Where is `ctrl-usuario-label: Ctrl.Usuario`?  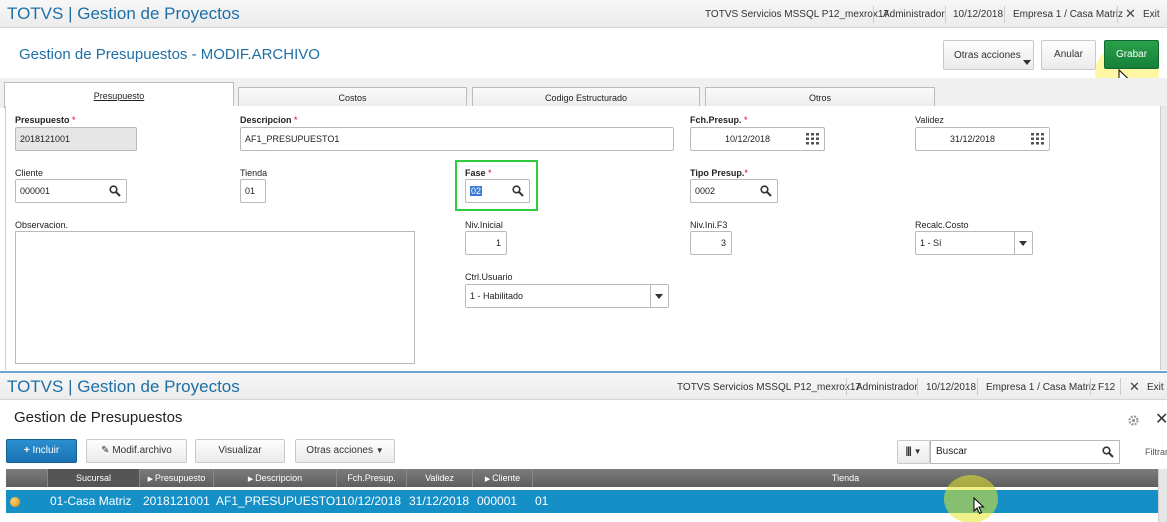 ctrl-usuario-label: Ctrl.Usuario is located at coordinates (489, 277).